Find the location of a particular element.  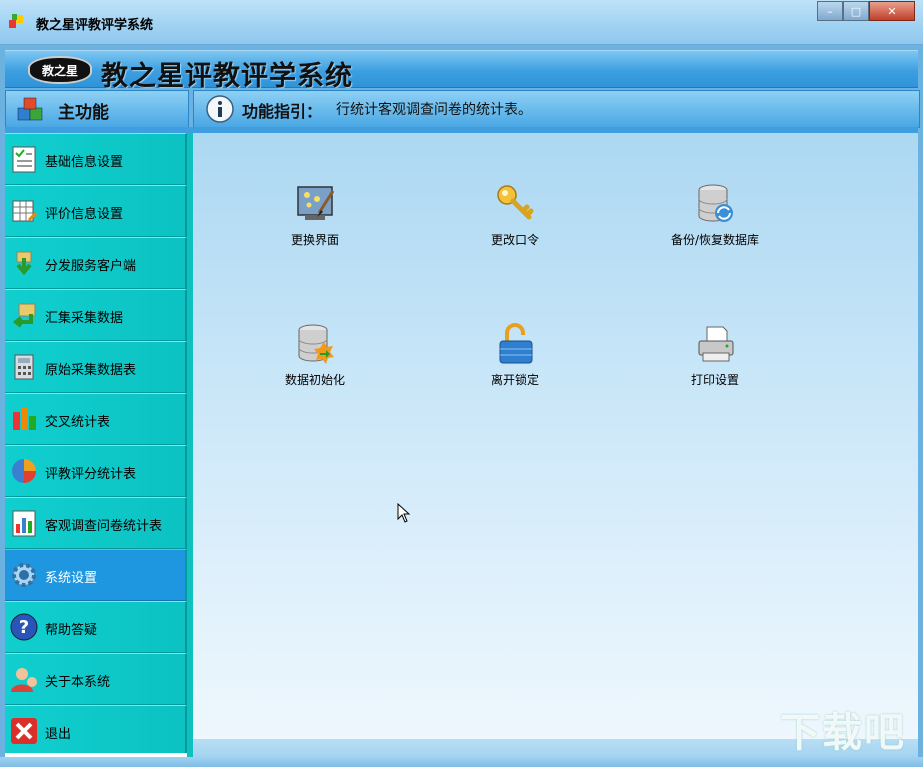

sidebar-item-evaluation-info: 评价信息设置 is located at coordinates (96, 211).